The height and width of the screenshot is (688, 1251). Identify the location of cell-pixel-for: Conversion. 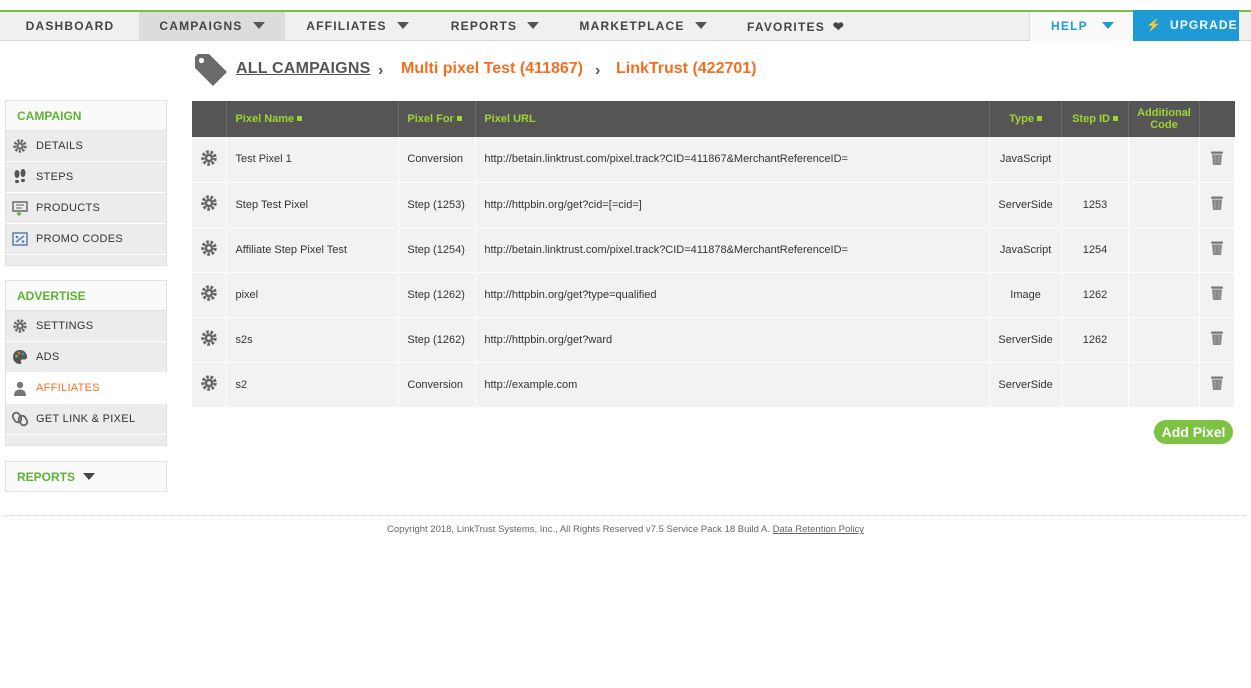
(437, 160).